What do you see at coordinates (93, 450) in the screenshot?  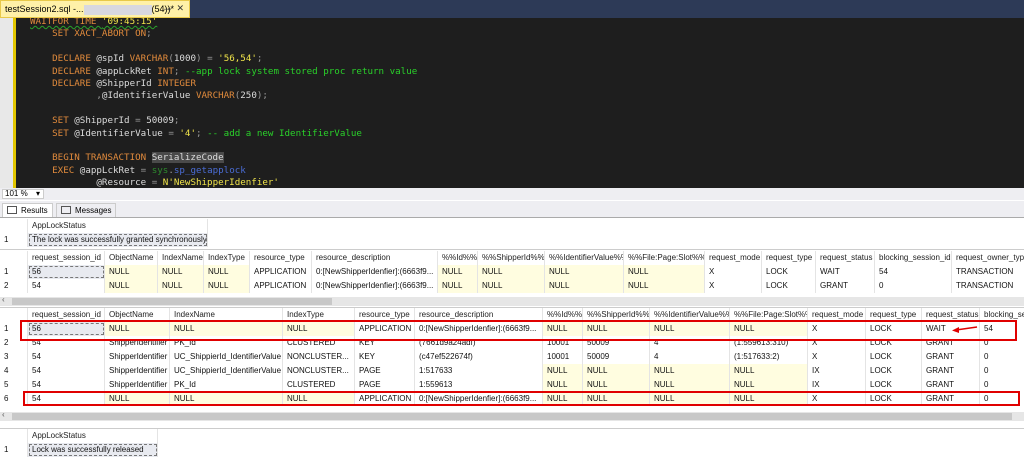 I see `table-cell: Lock was successfully released` at bounding box center [93, 450].